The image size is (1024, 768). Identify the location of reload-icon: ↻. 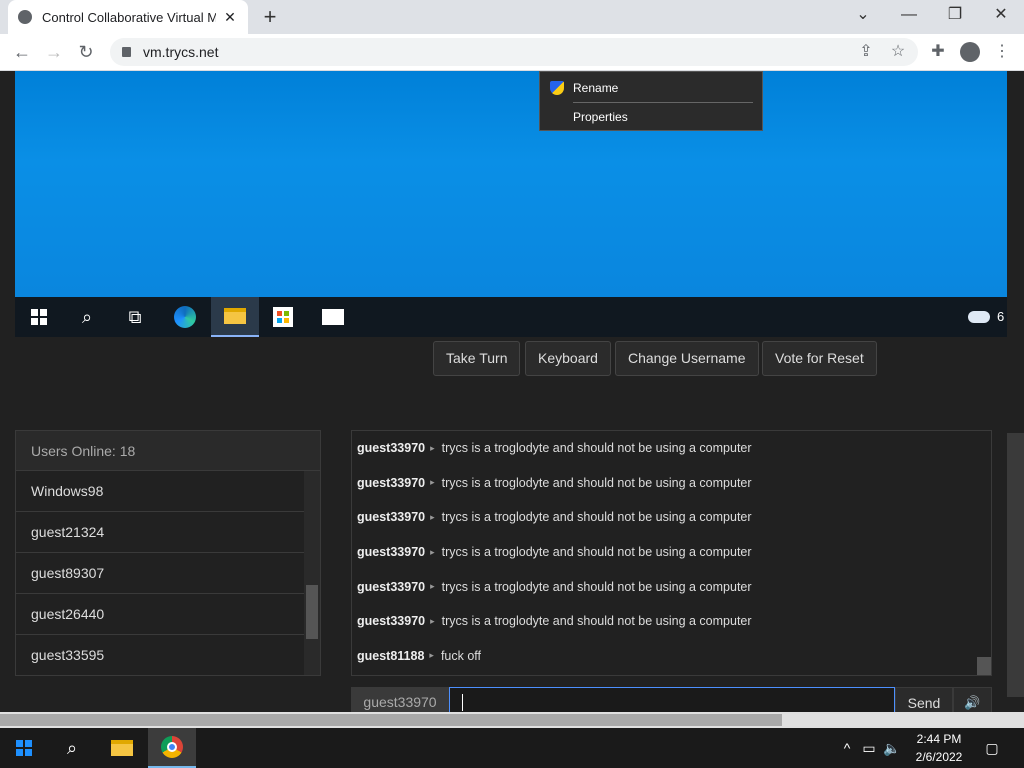
(86, 52).